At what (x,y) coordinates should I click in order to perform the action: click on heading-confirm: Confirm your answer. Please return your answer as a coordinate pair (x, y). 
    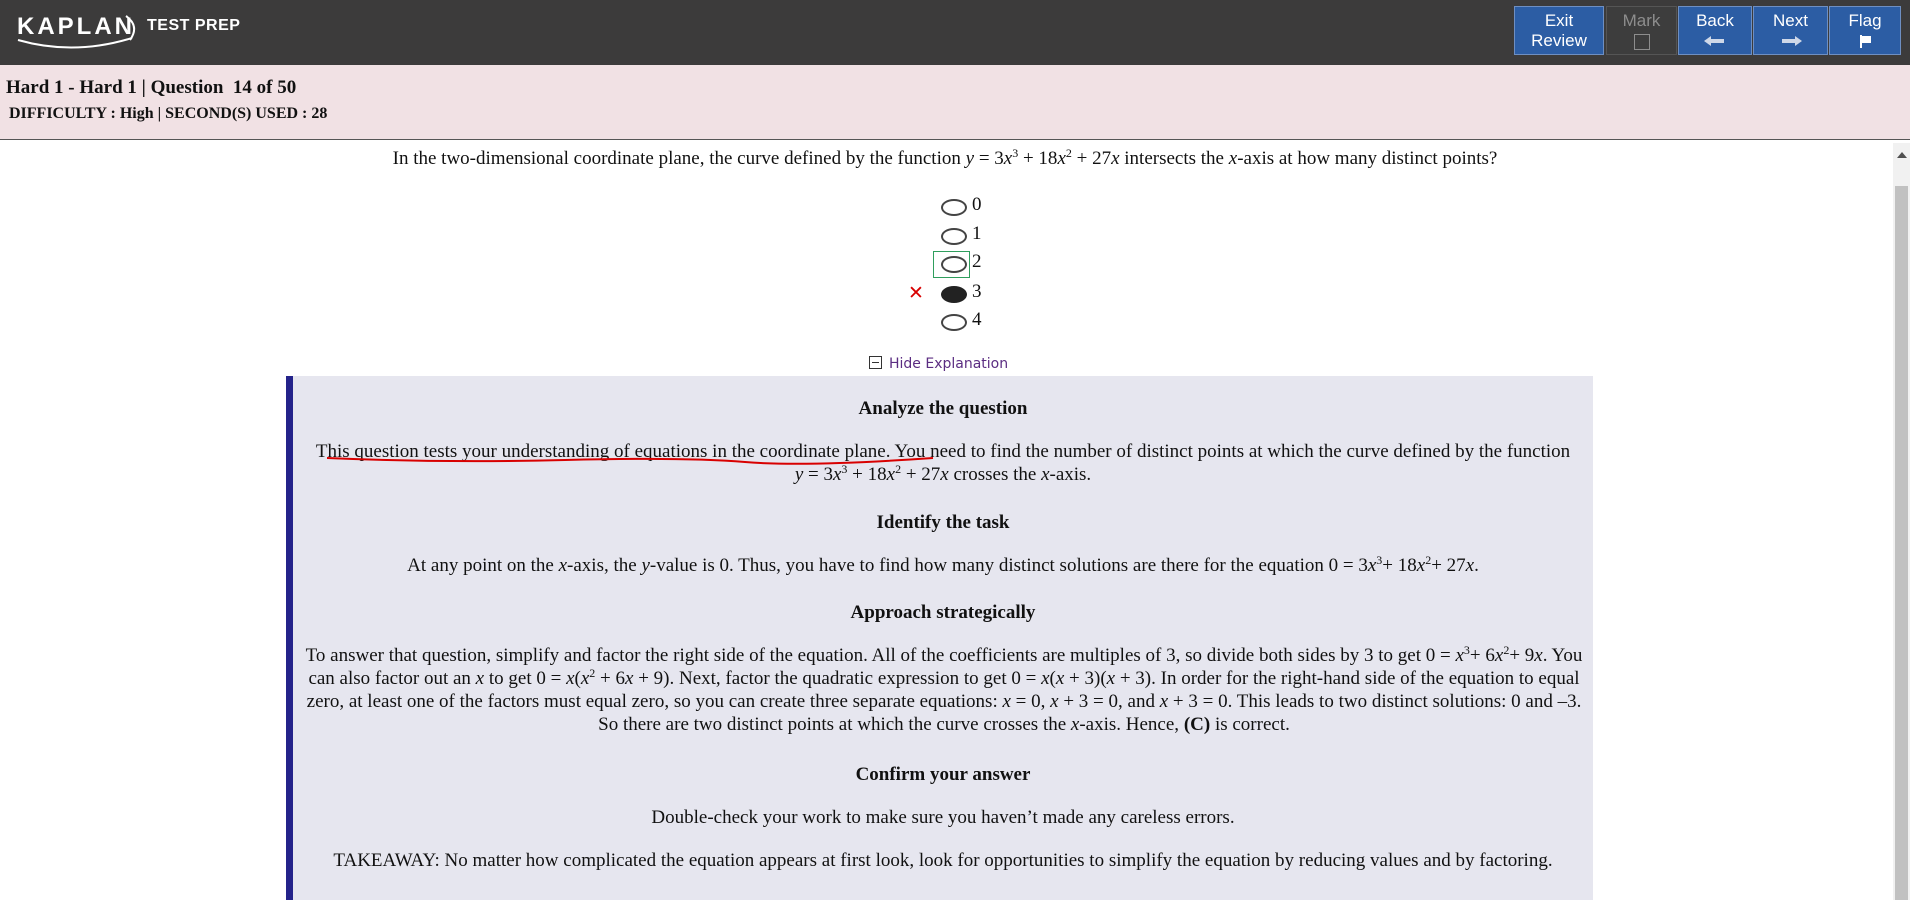
    Looking at the image, I should click on (943, 774).